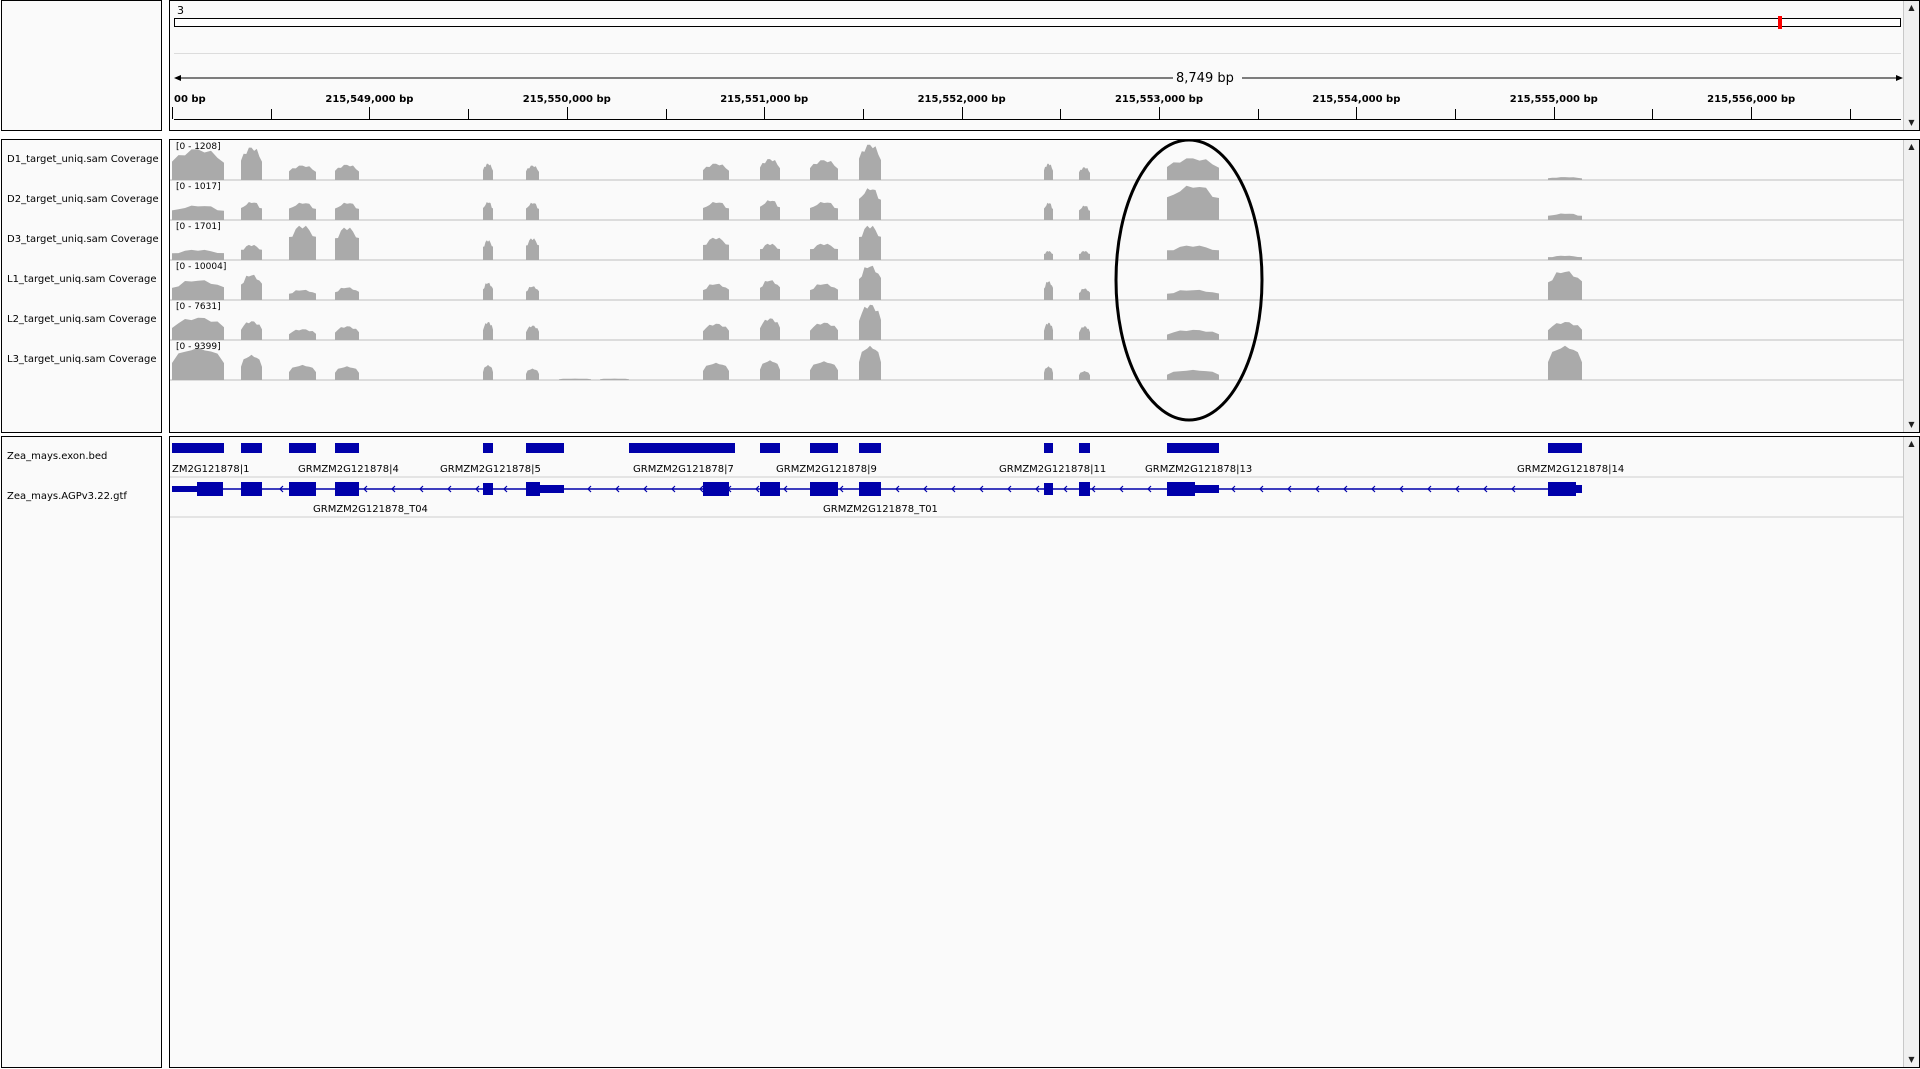 This screenshot has width=1920, height=1069. What do you see at coordinates (1037, 22) in the screenshot?
I see `chromosome-ideogram` at bounding box center [1037, 22].